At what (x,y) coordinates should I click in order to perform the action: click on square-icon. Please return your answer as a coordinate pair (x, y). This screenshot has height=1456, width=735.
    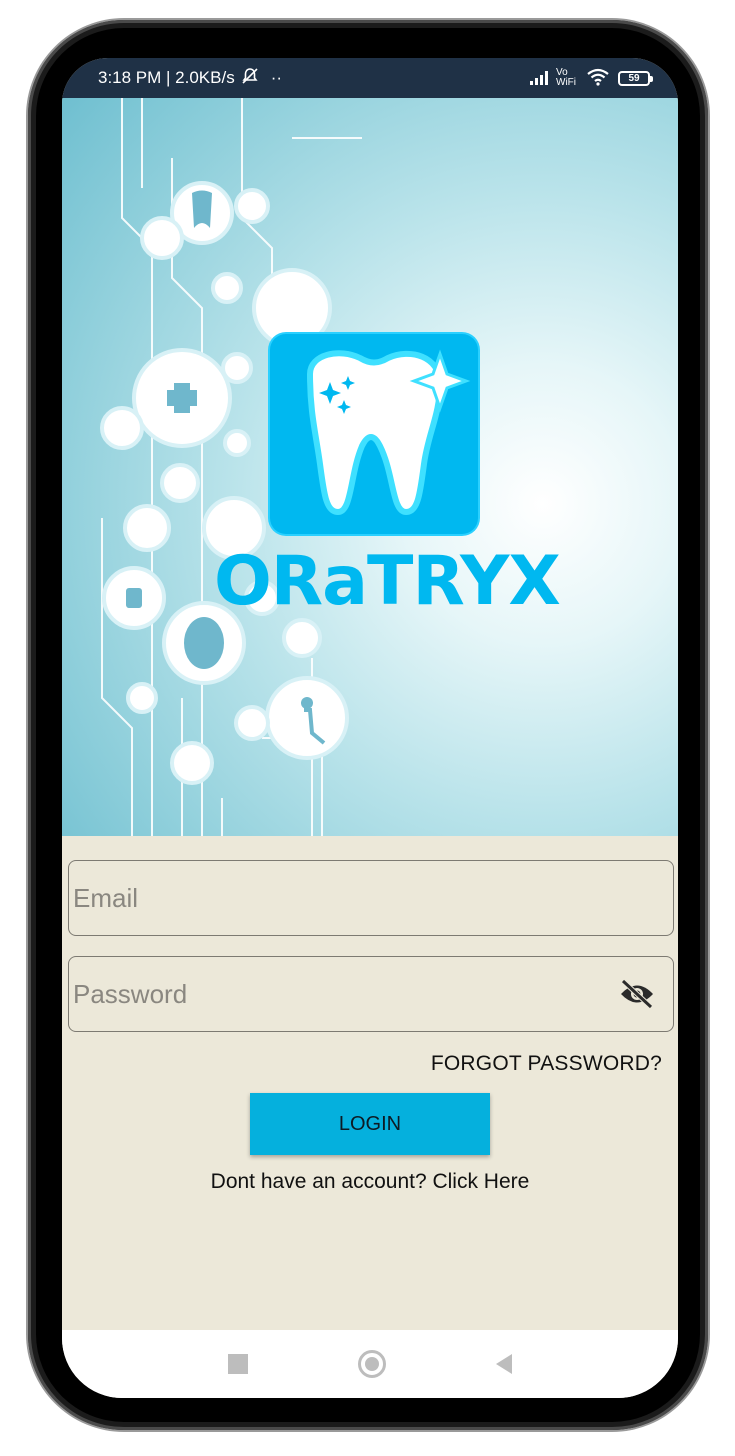
    Looking at the image, I should click on (238, 1364).